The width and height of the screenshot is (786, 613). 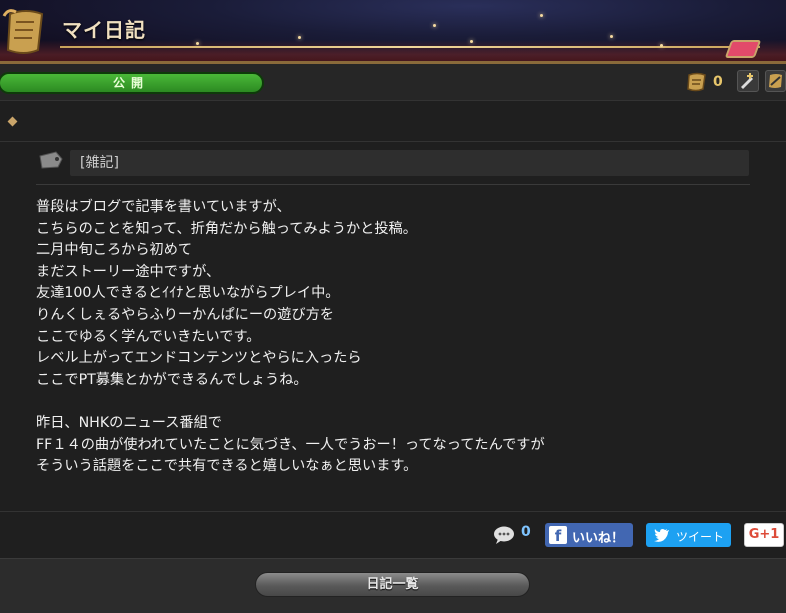 I want to click on facebook-icon: f, so click(x=558, y=535).